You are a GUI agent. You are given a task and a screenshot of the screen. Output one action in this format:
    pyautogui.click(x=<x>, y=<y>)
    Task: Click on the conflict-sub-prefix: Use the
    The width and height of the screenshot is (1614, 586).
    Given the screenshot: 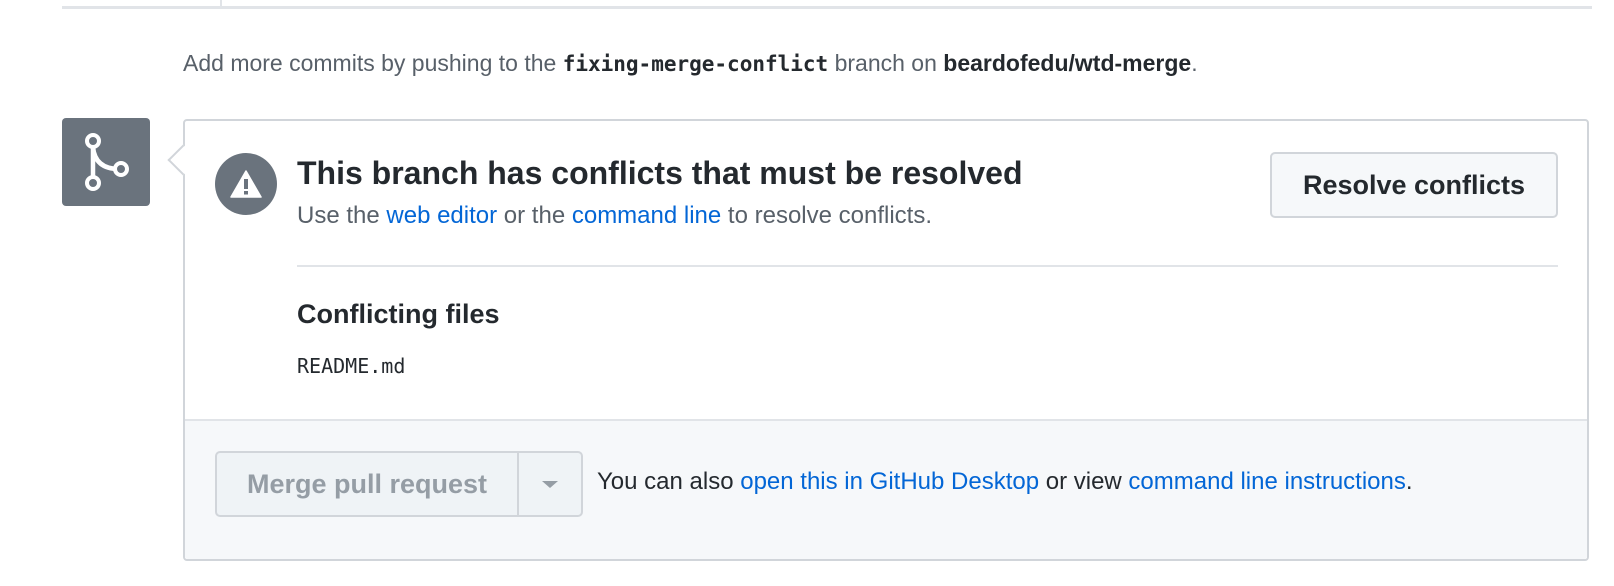 What is the action you would take?
    pyautogui.click(x=342, y=215)
    